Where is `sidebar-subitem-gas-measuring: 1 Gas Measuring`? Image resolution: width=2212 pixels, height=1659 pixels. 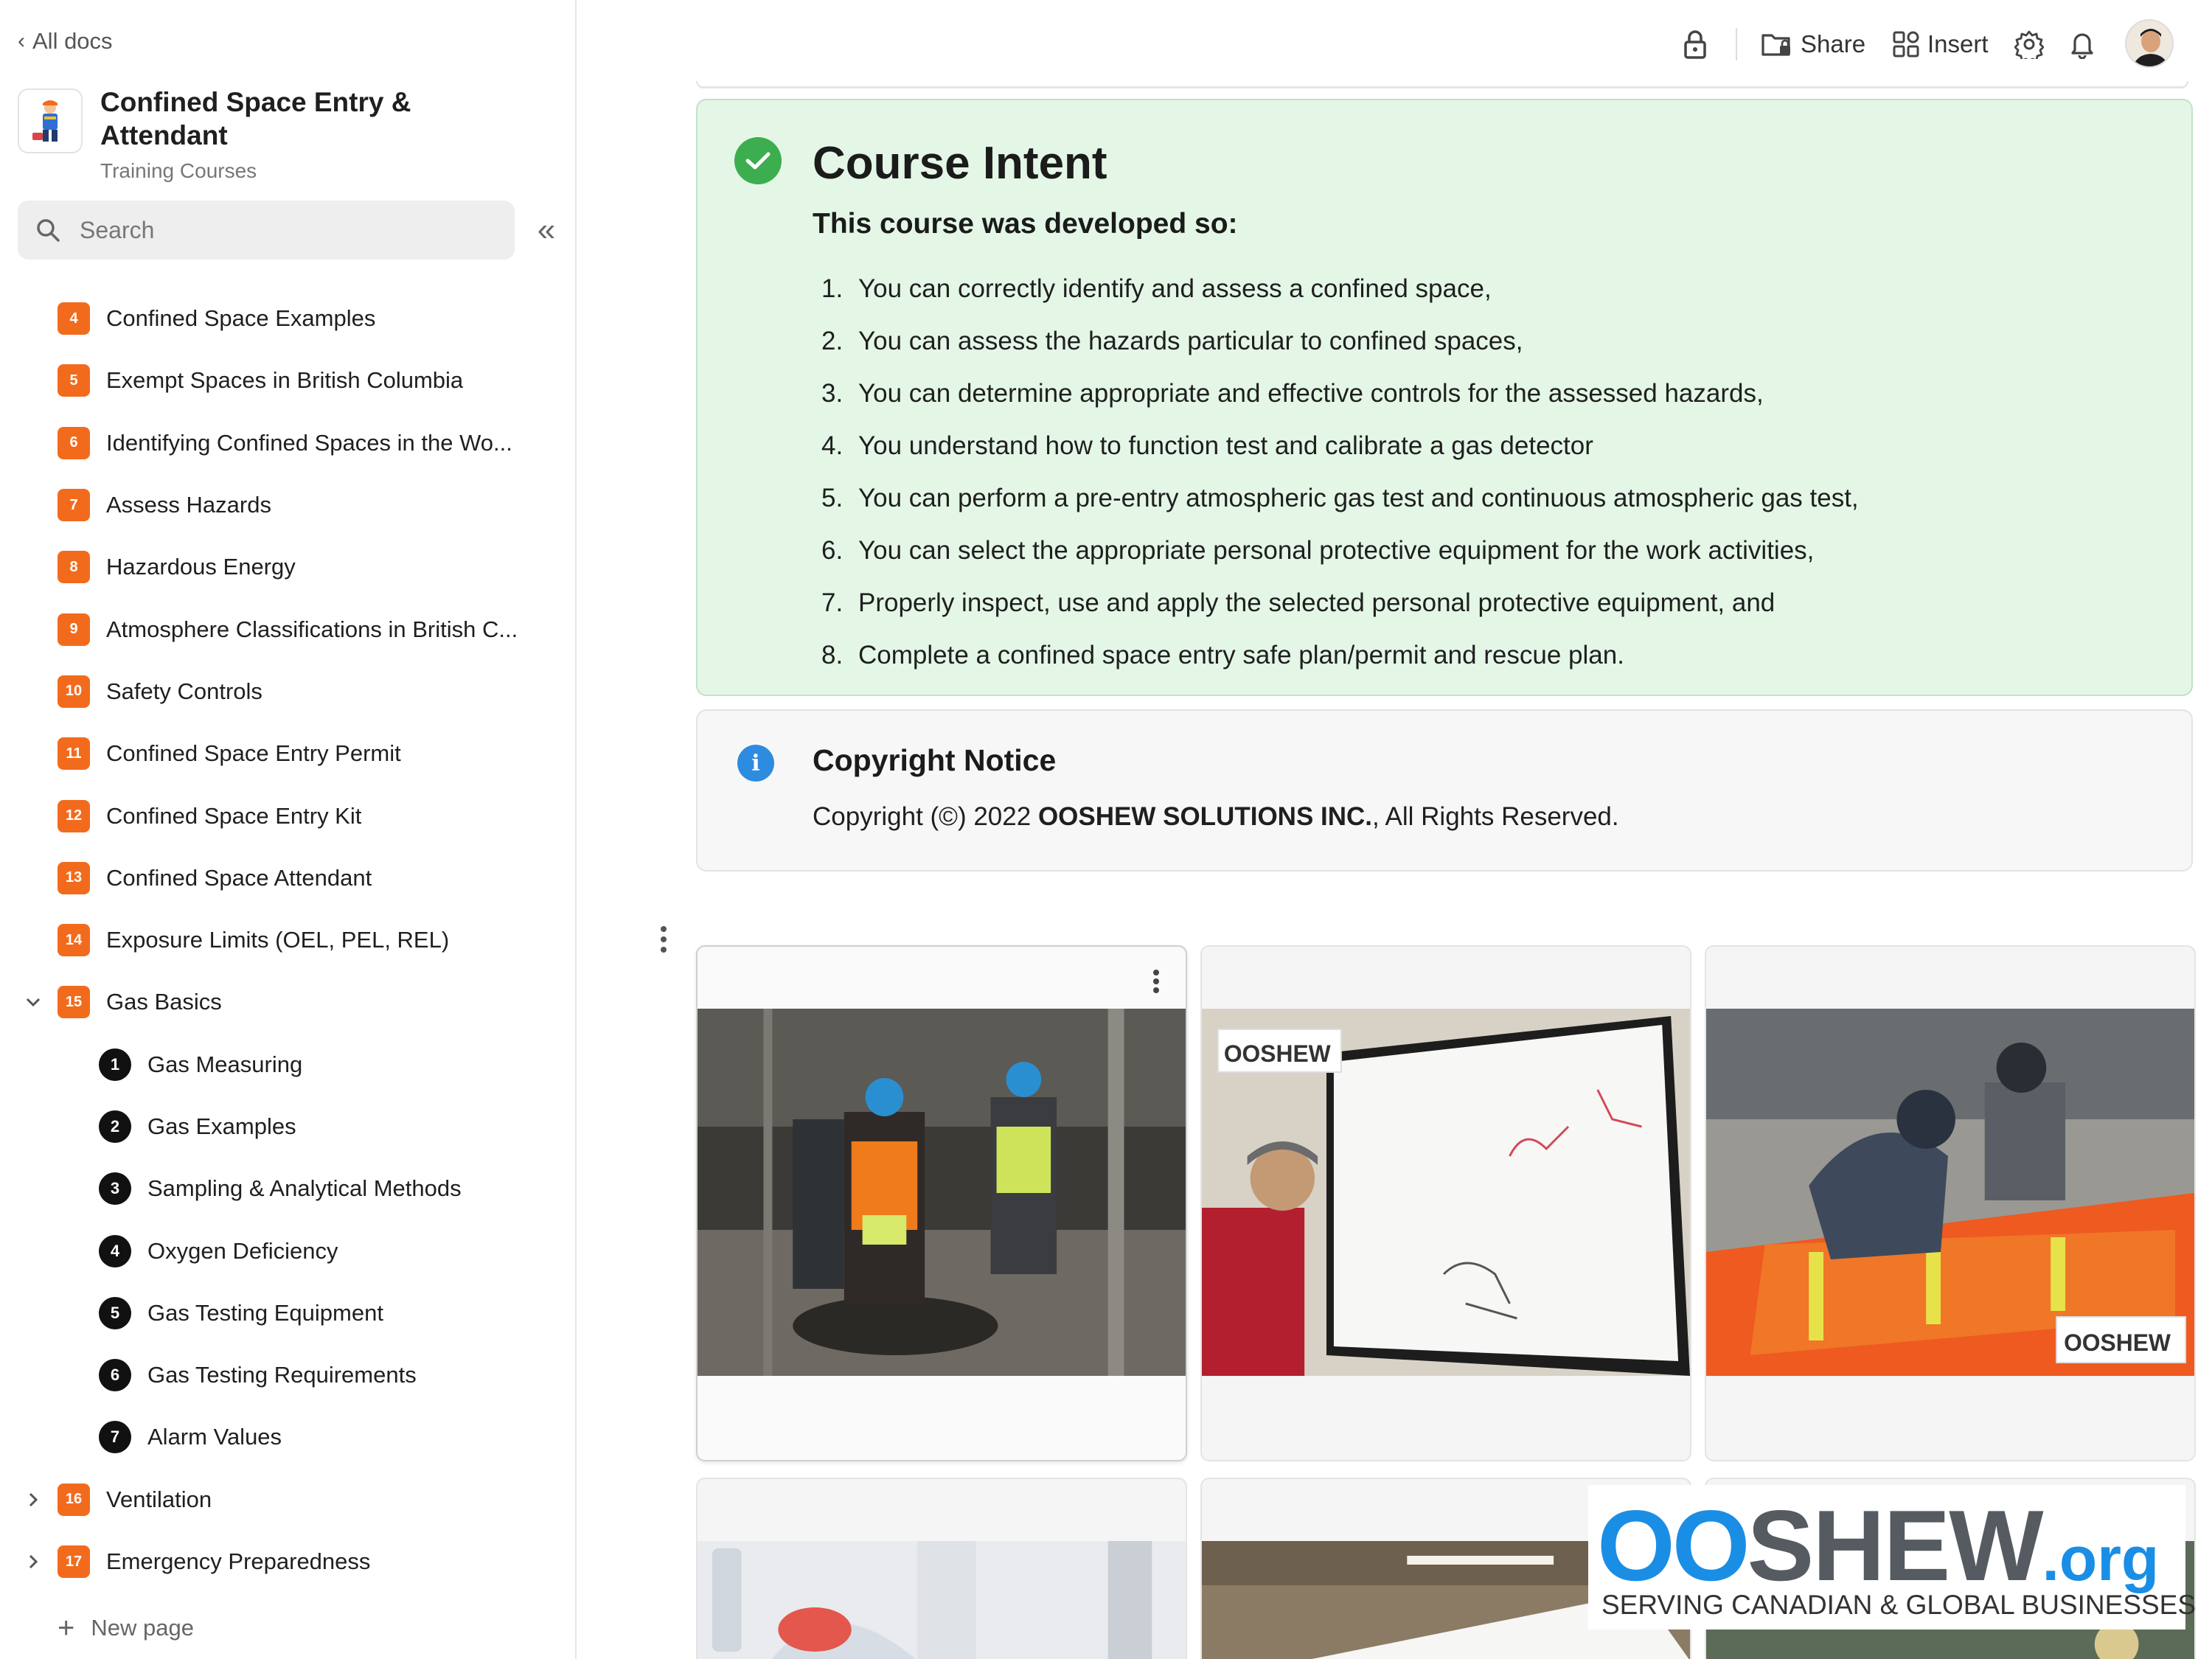 sidebar-subitem-gas-measuring: 1 Gas Measuring is located at coordinates (287, 1065).